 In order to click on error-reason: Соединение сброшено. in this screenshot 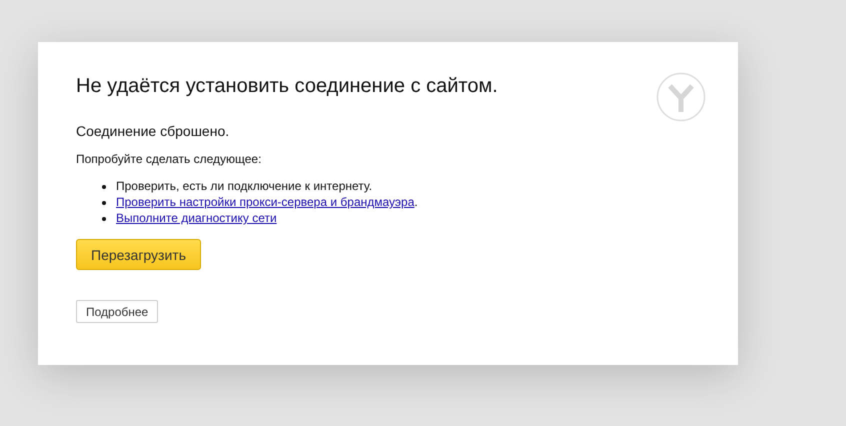, I will do `click(153, 131)`.